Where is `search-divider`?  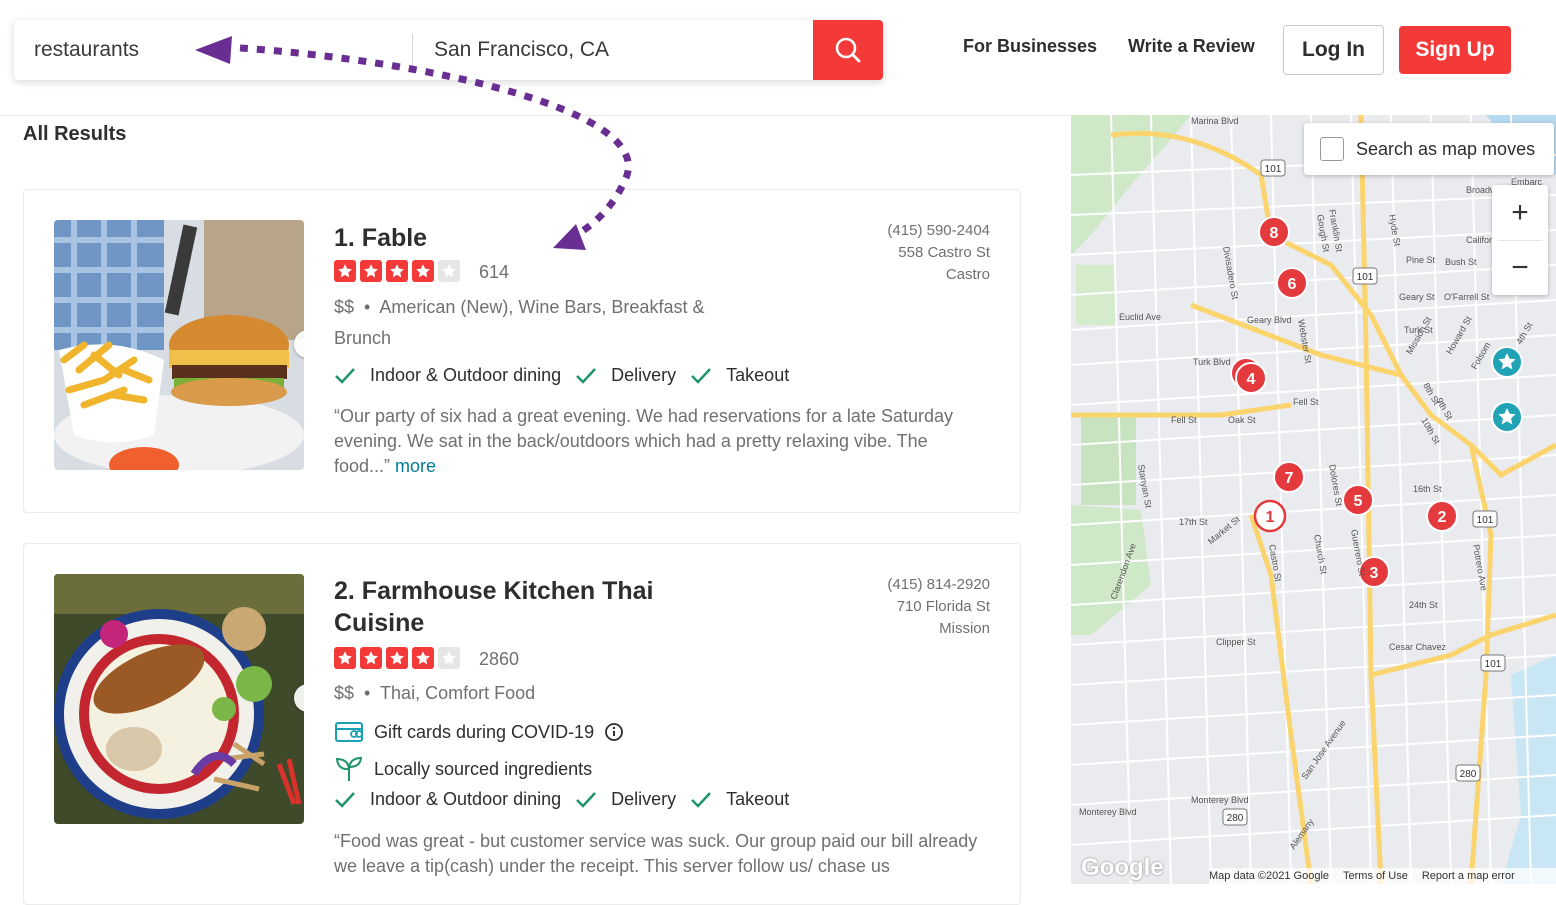
search-divider is located at coordinates (412, 51).